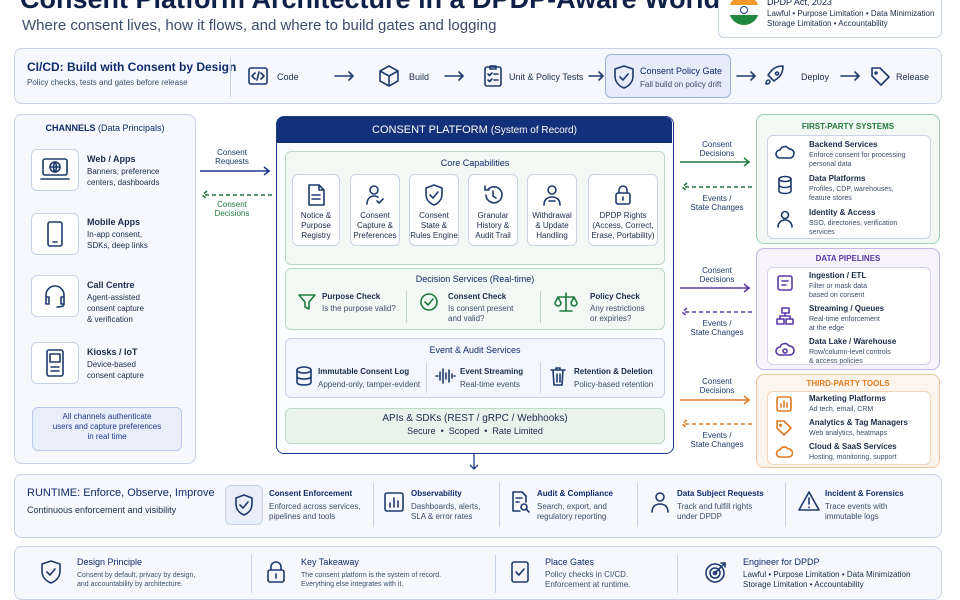  Describe the element at coordinates (681, 71) in the screenshot. I see `gate-label: Consent Policy Gate` at that location.